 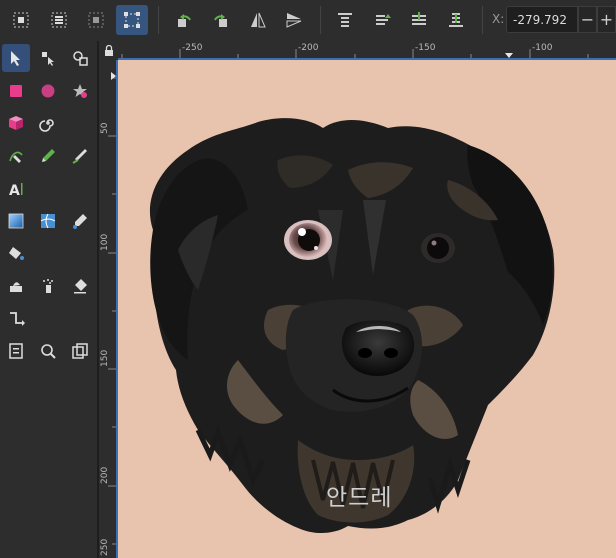 What do you see at coordinates (80, 91) in the screenshot?
I see `star-tool-icon` at bounding box center [80, 91].